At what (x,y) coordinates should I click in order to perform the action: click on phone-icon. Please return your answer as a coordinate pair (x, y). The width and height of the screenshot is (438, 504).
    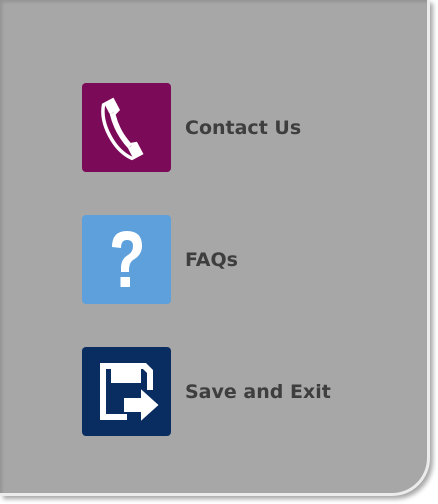
    Looking at the image, I should click on (126, 127).